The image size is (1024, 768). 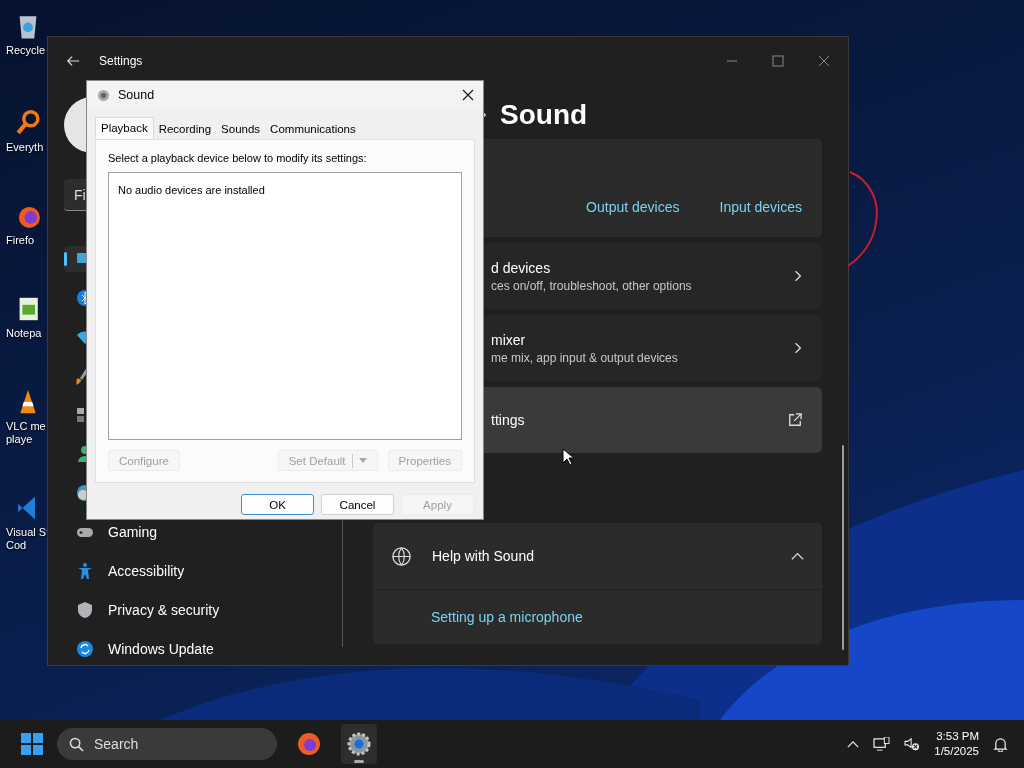 I want to click on row-title: d devices, so click(x=521, y=267).